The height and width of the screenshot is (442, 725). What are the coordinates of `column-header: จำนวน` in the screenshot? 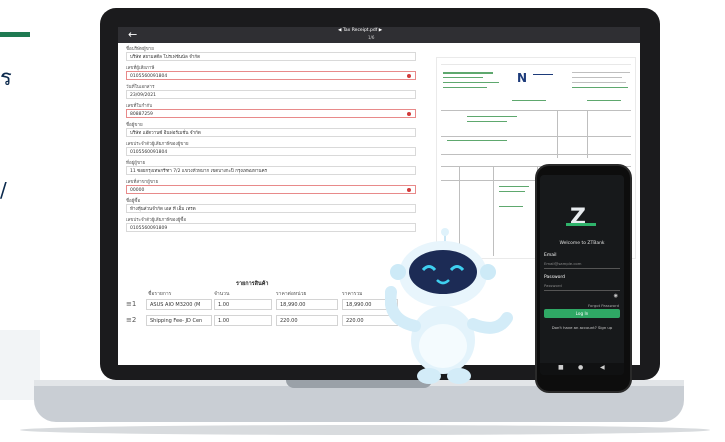 It's located at (222, 294).